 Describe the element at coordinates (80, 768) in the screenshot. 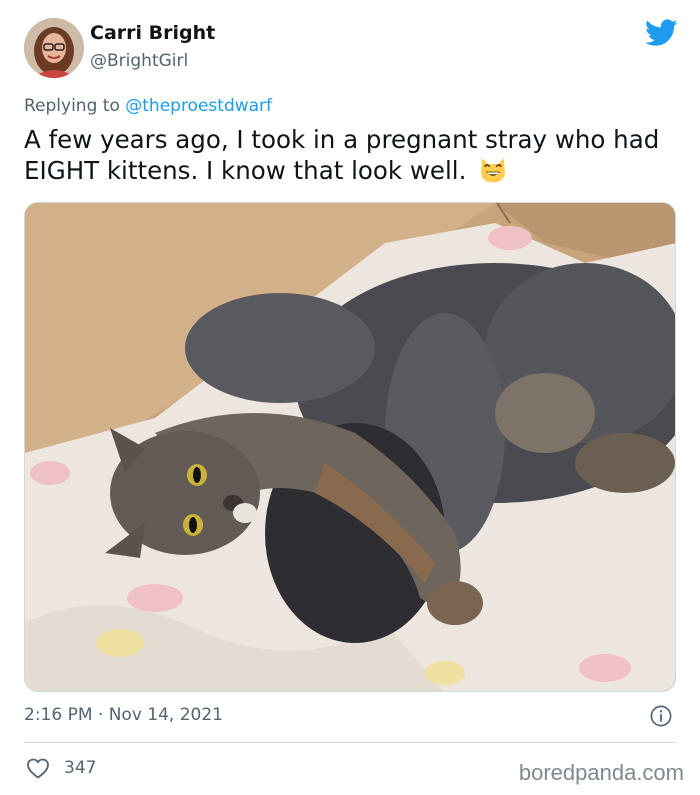

I see `like-count: 347` at that location.